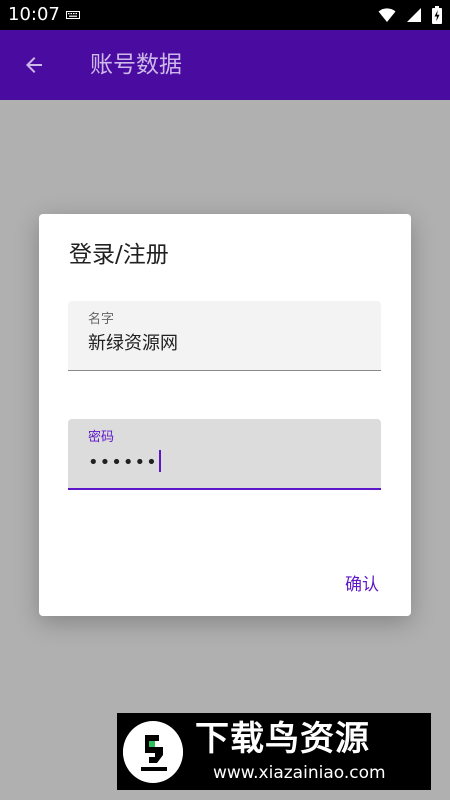  Describe the element at coordinates (225, 15) in the screenshot. I see `status-bar: 10:07` at that location.